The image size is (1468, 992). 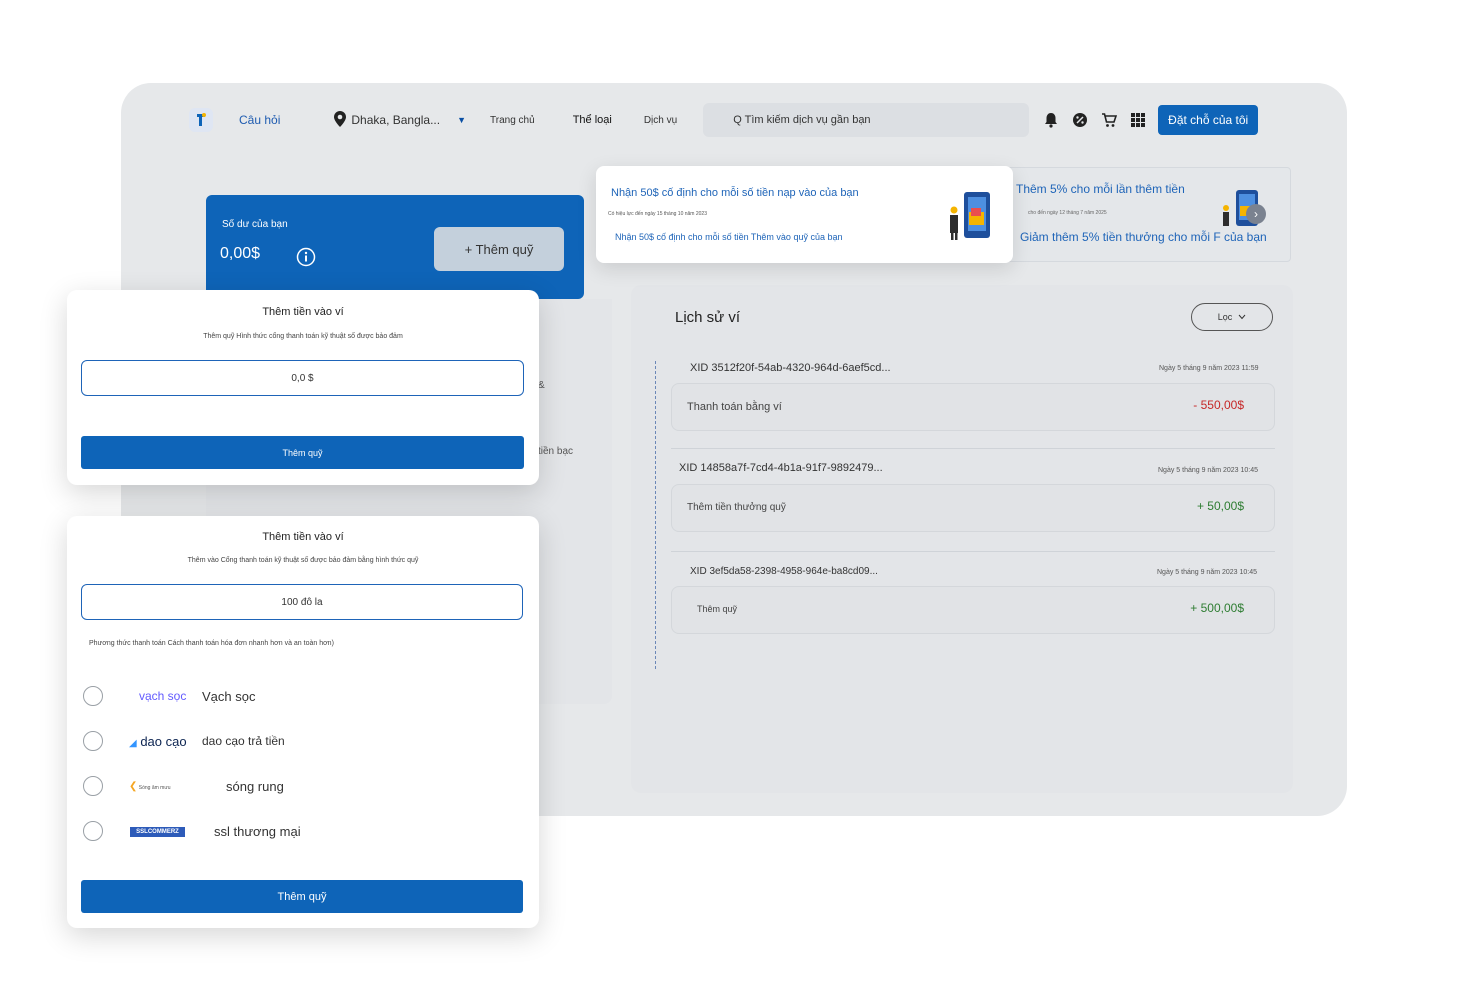 What do you see at coordinates (973, 610) in the screenshot?
I see `transaction-card: Thêm quỹ + 500,00$` at bounding box center [973, 610].